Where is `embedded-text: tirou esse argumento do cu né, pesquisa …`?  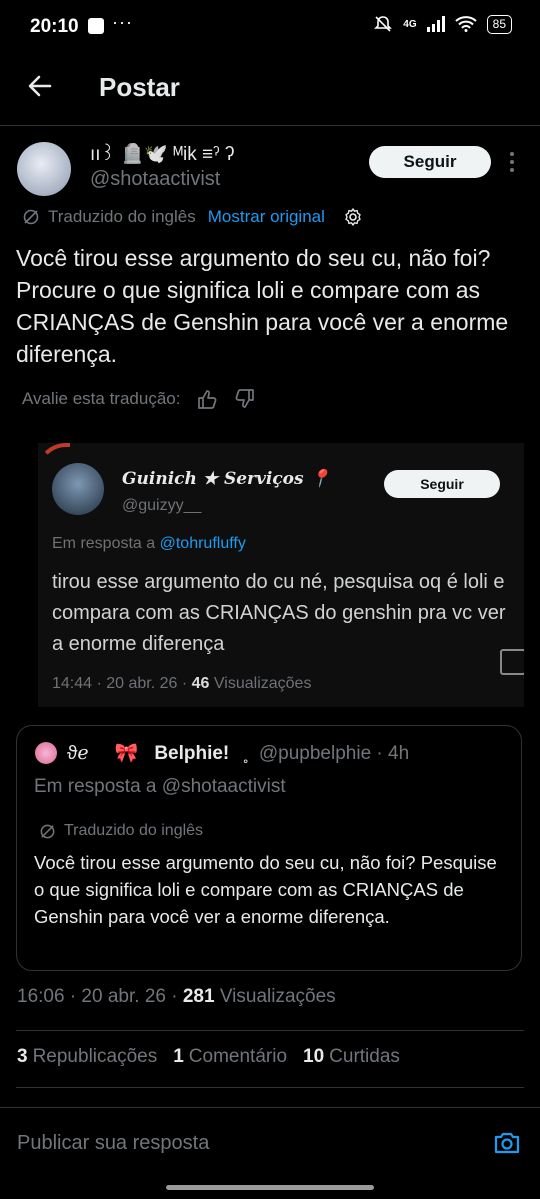 embedded-text: tirou esse argumento do cu né, pesquisa … is located at coordinates (279, 613).